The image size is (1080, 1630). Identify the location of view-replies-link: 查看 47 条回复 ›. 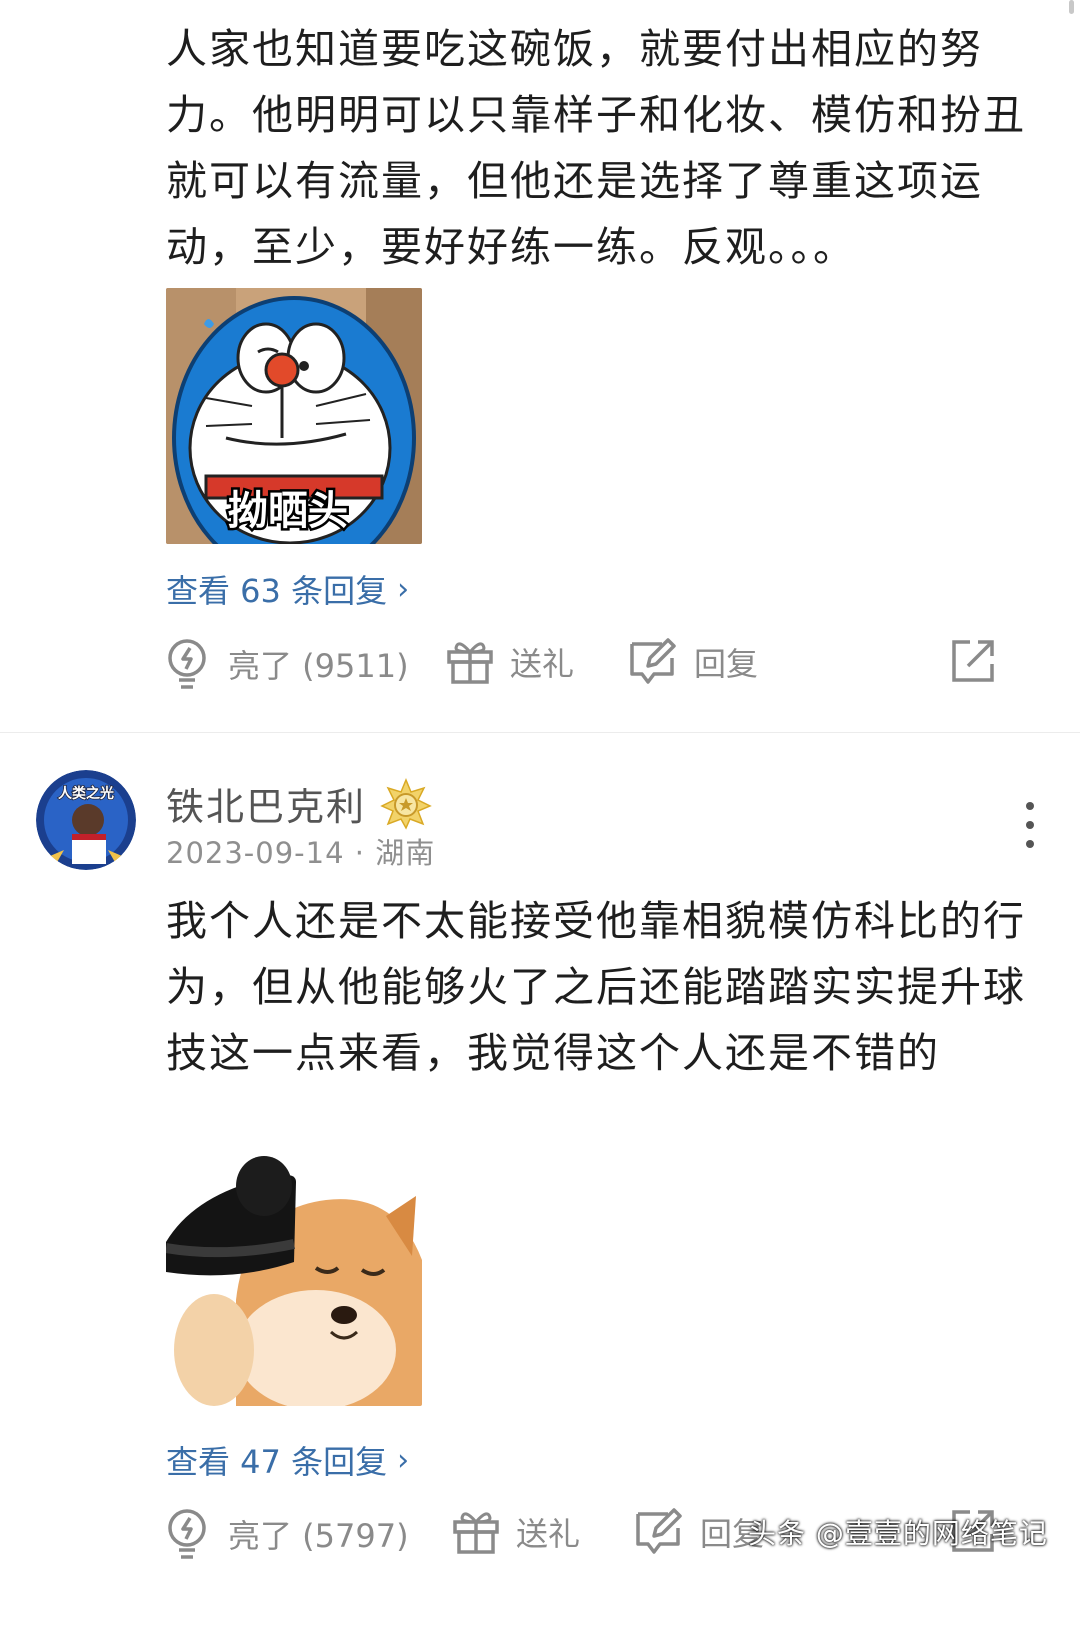
(287, 1460).